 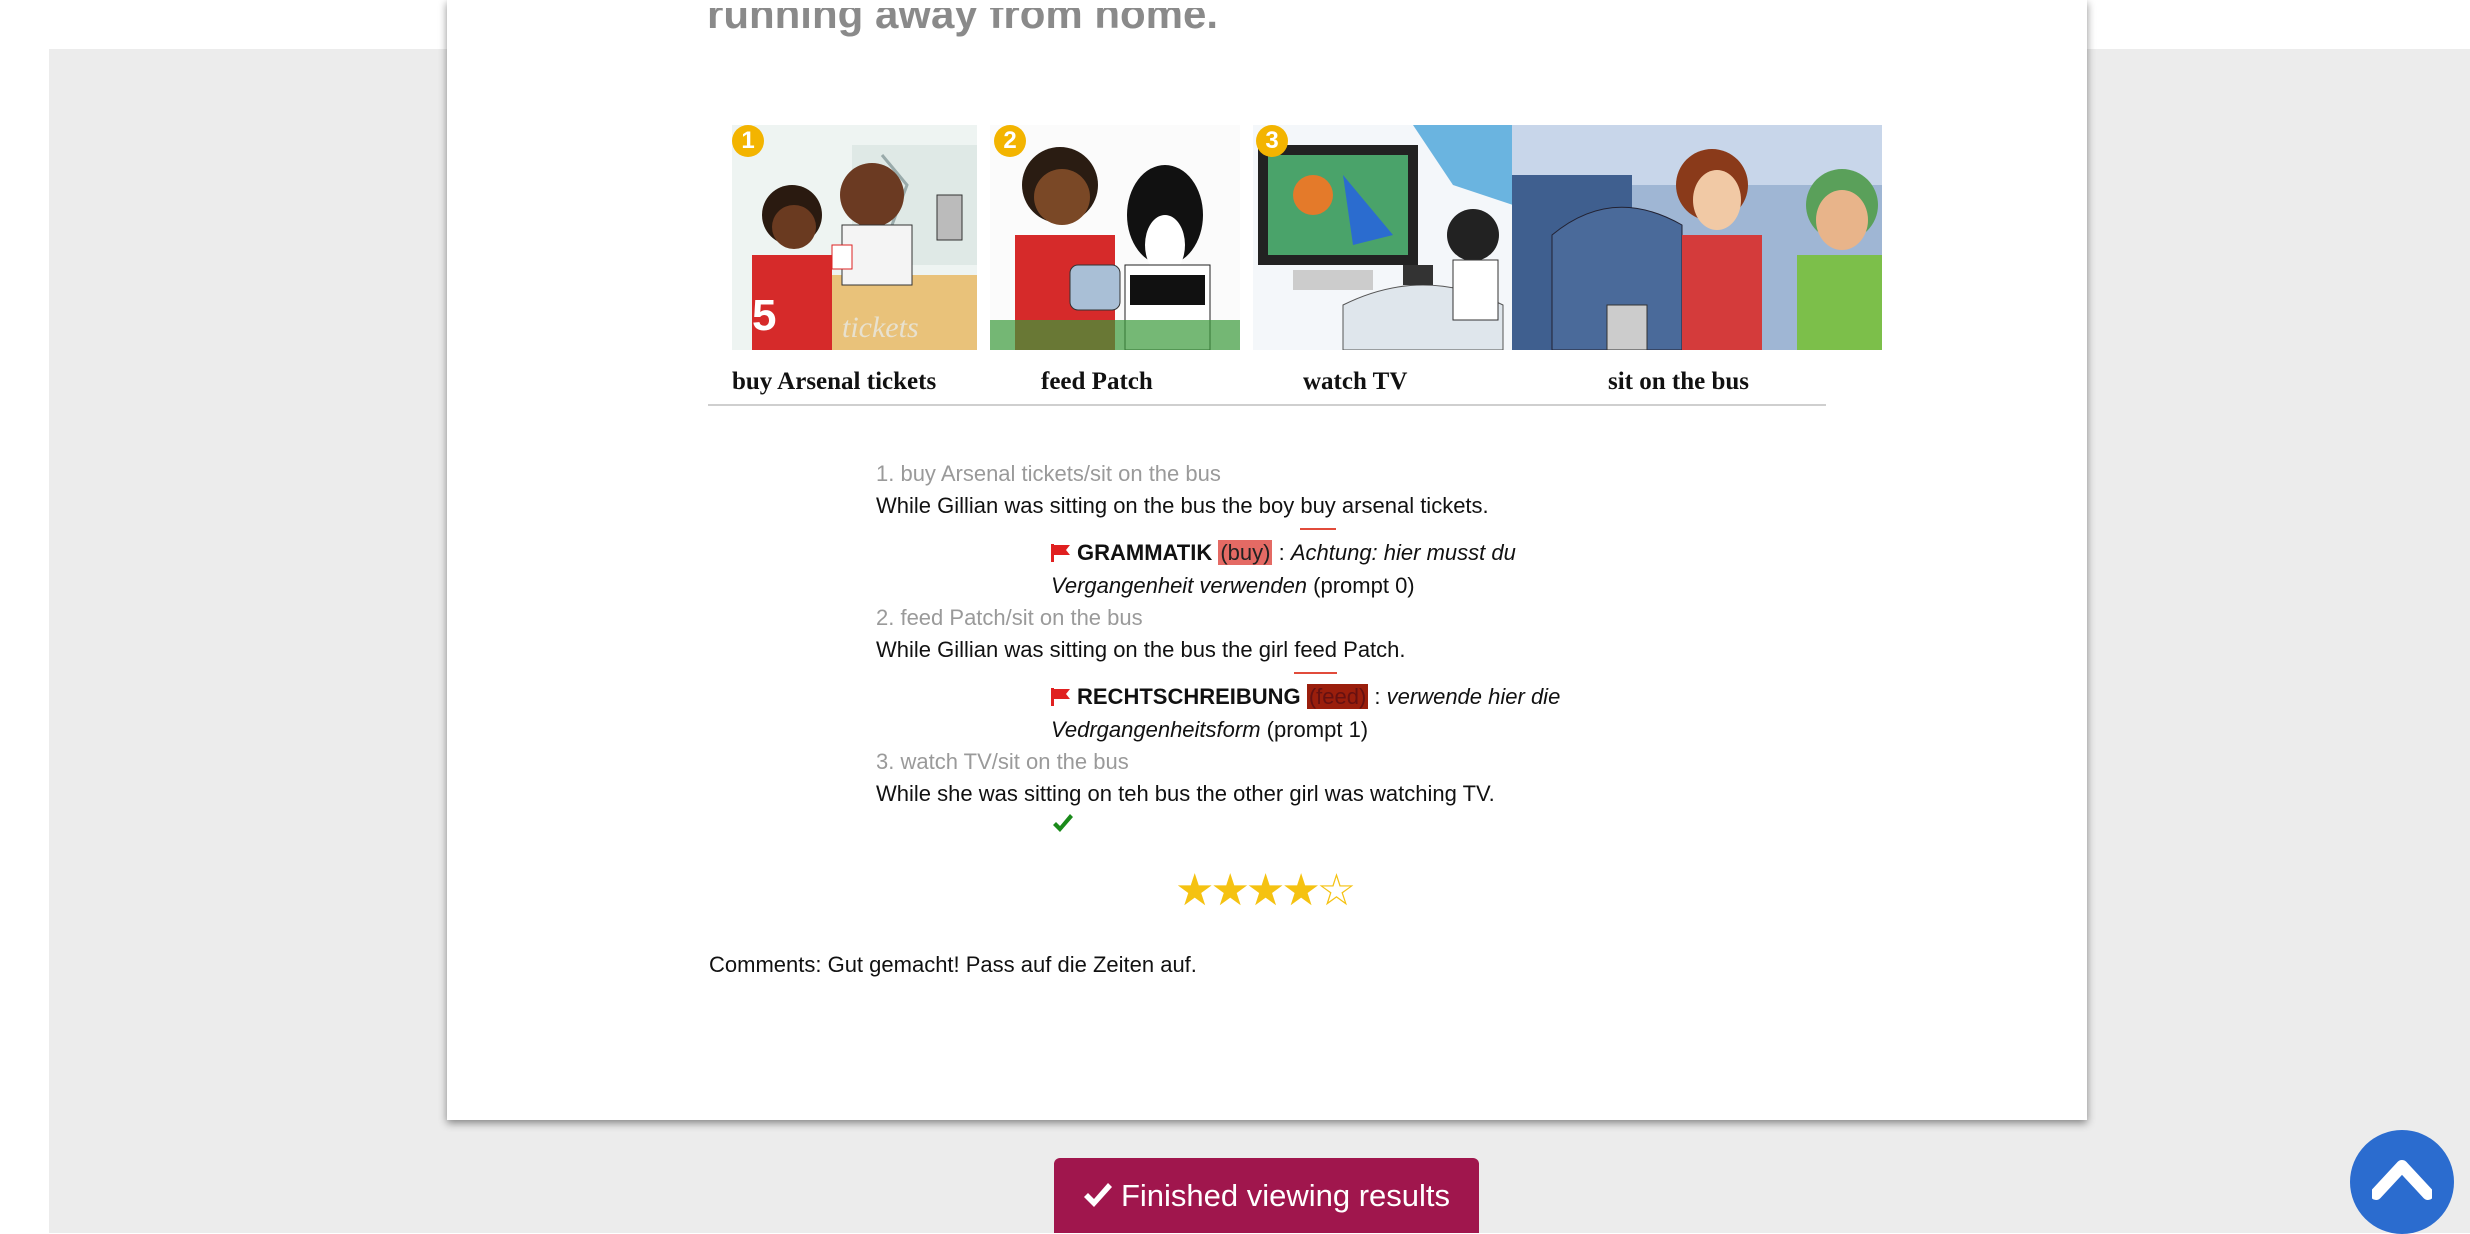 What do you see at coordinates (1048, 473) in the screenshot?
I see `answer-prompt: 1. buy Arsenal tickets/sit on the bus` at bounding box center [1048, 473].